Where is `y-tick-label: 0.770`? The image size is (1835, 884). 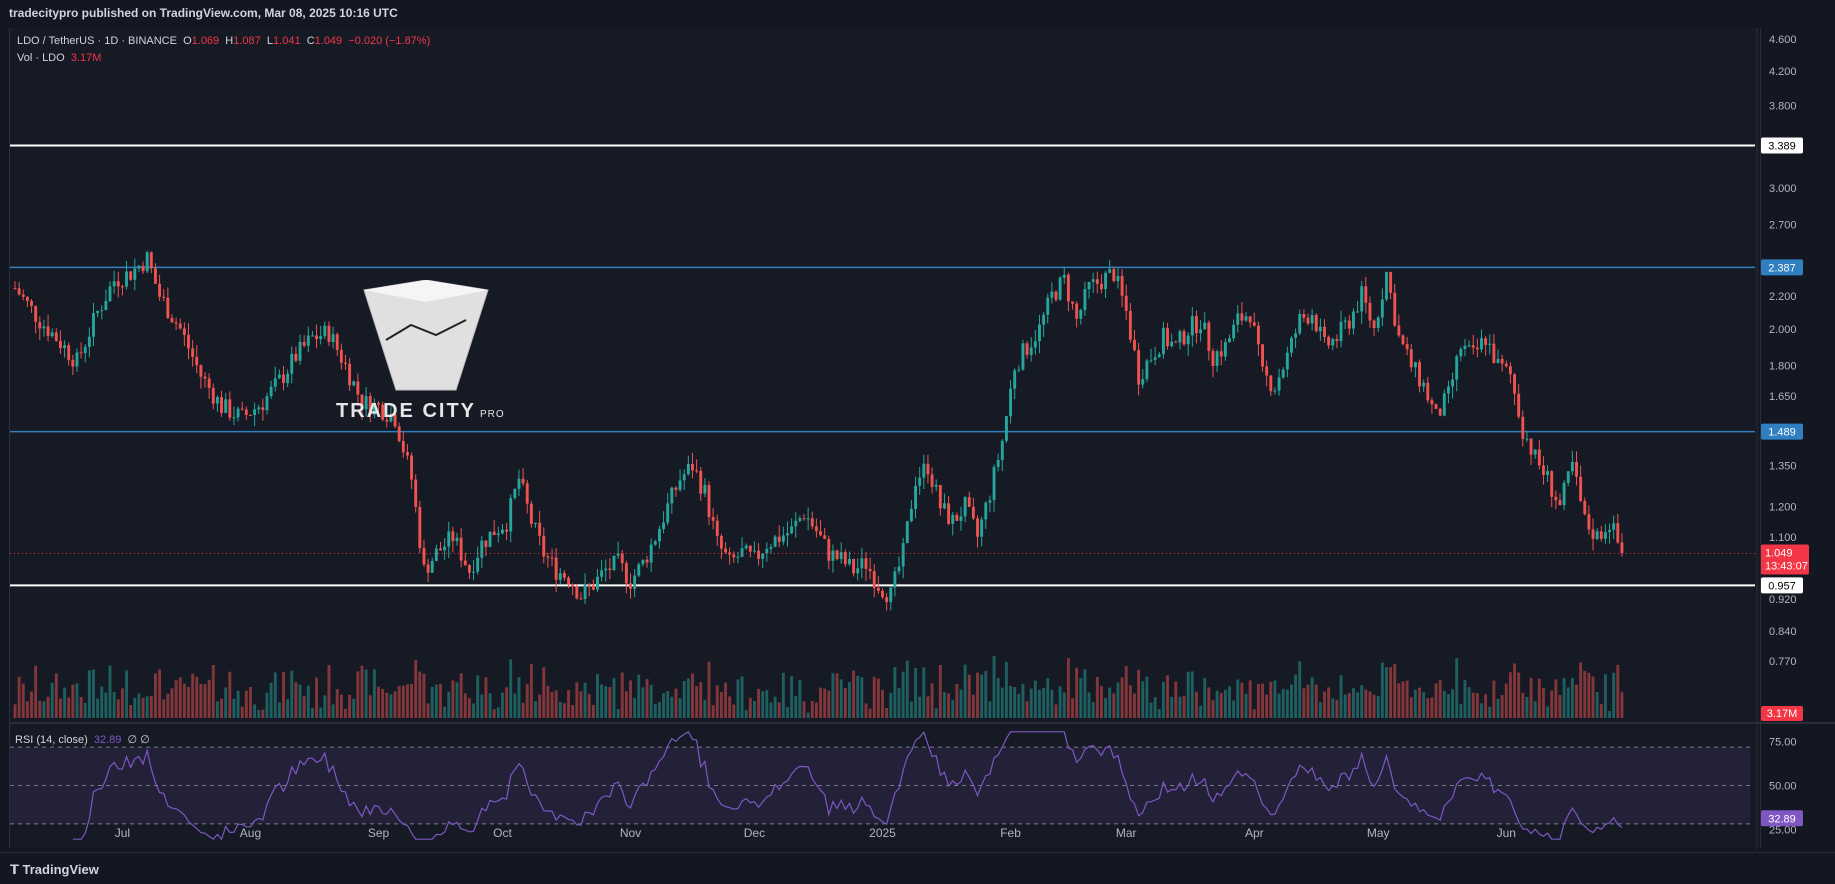 y-tick-label: 0.770 is located at coordinates (1783, 662).